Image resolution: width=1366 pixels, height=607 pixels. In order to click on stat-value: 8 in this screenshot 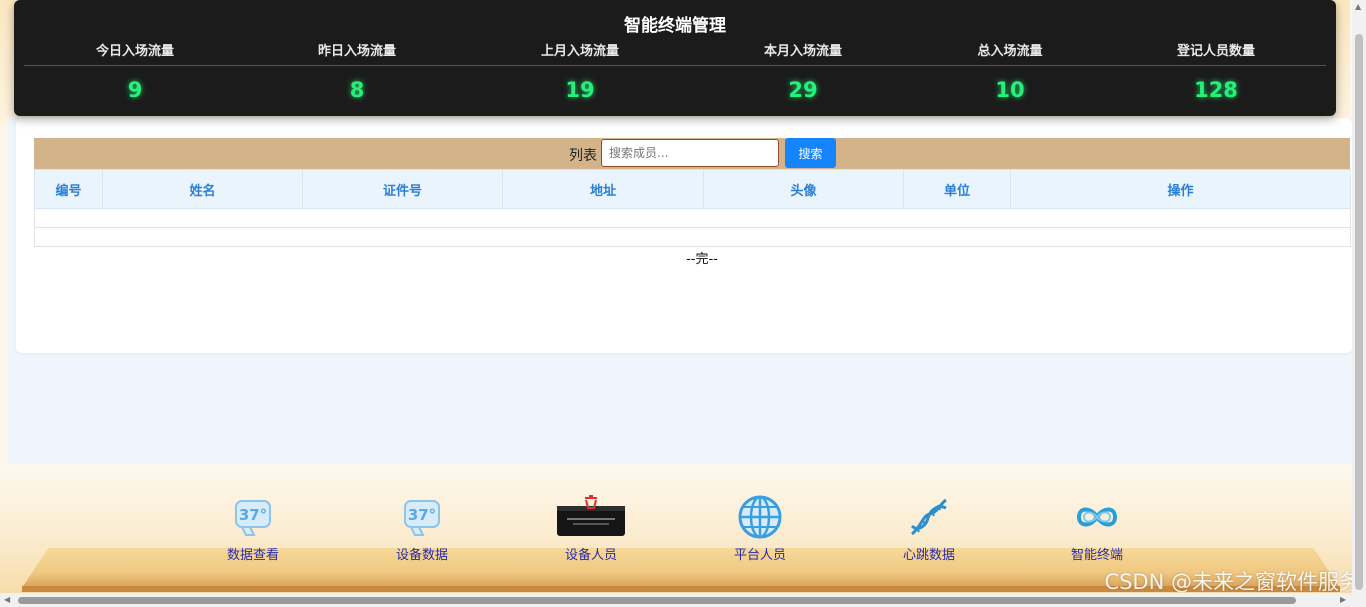, I will do `click(357, 90)`.